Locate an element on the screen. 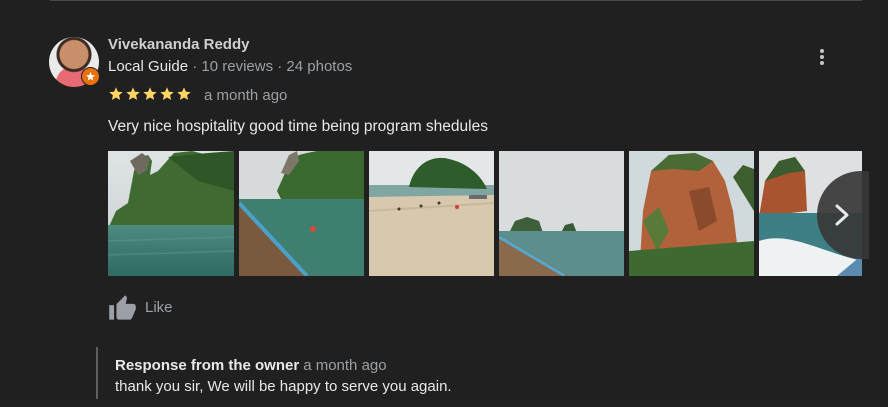 This screenshot has height=407, width=888. owner-response-date: a month ago is located at coordinates (345, 365).